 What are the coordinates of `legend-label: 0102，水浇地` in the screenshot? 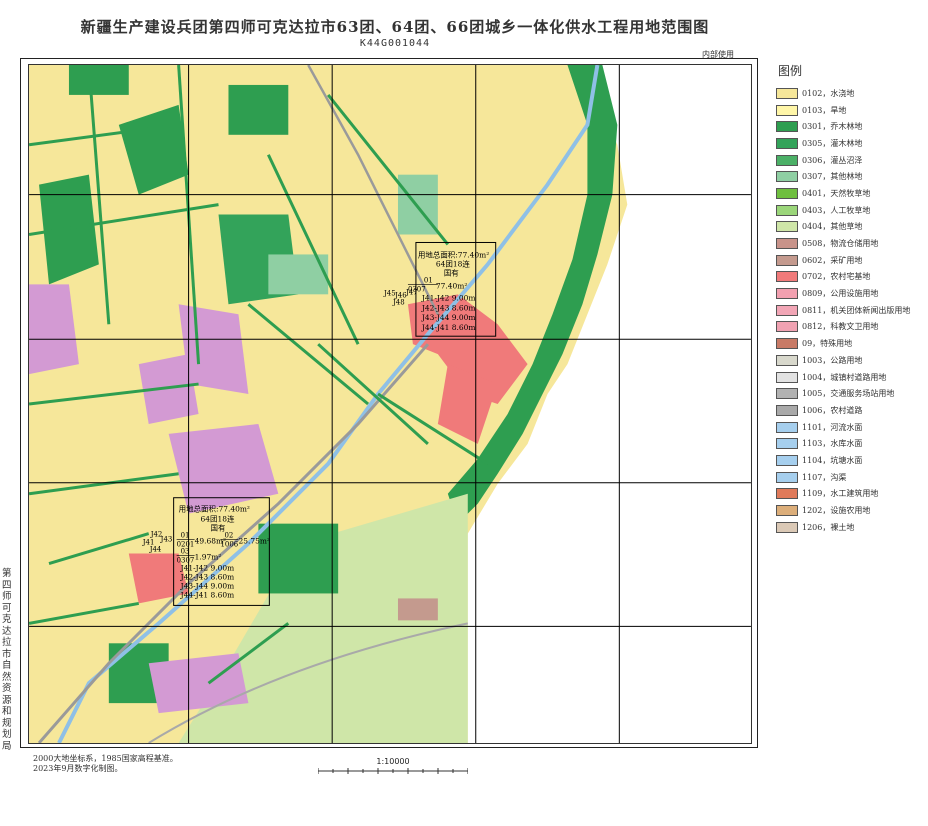 It's located at (828, 93).